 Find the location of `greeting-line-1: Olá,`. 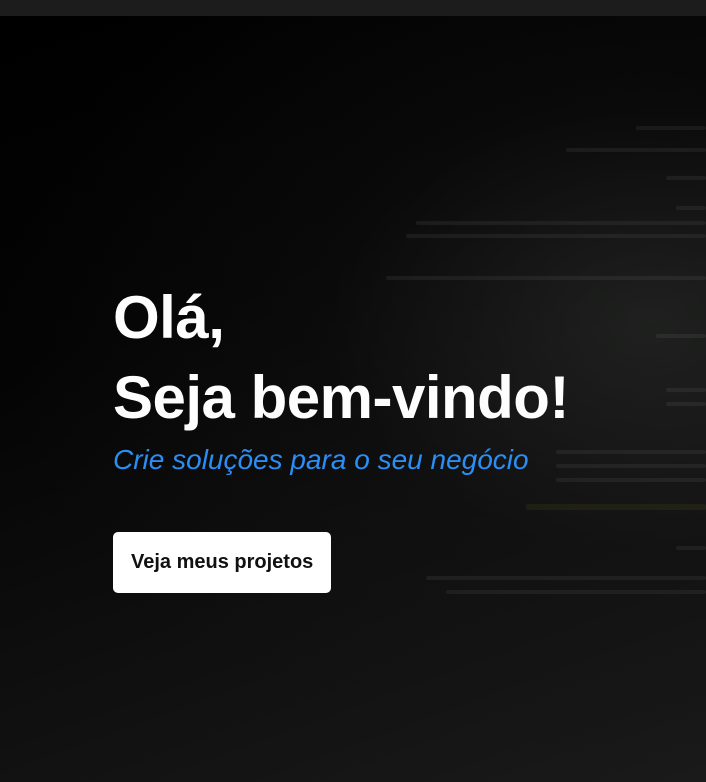

greeting-line-1: Olá, is located at coordinates (169, 317).